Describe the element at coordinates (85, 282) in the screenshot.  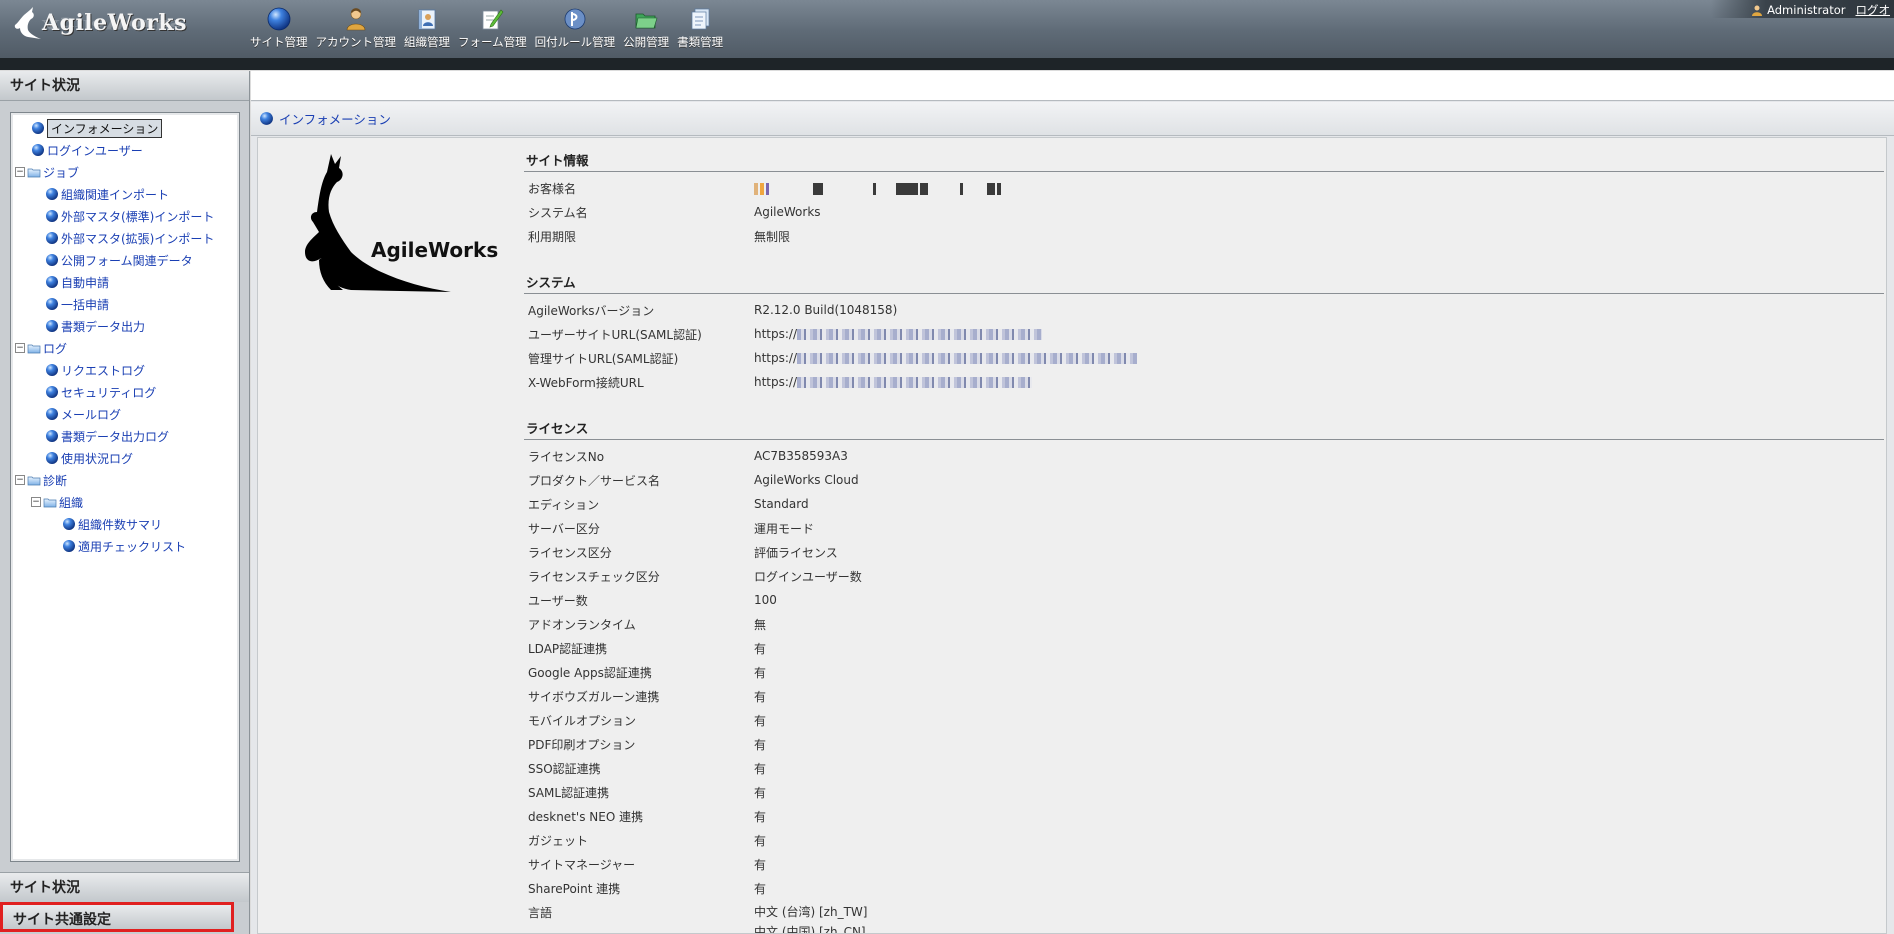
I see `tree-label: 自動申請` at that location.